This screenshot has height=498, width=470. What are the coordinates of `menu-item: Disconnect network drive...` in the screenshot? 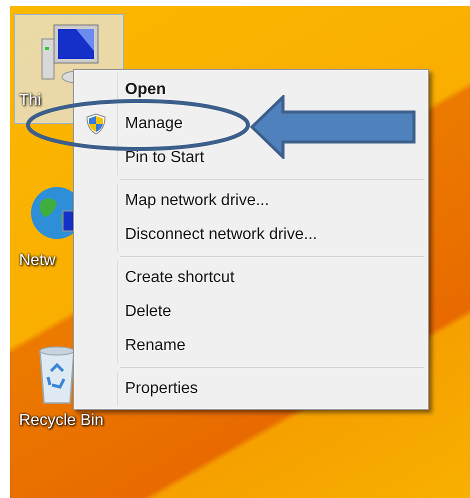 It's located at (199, 235).